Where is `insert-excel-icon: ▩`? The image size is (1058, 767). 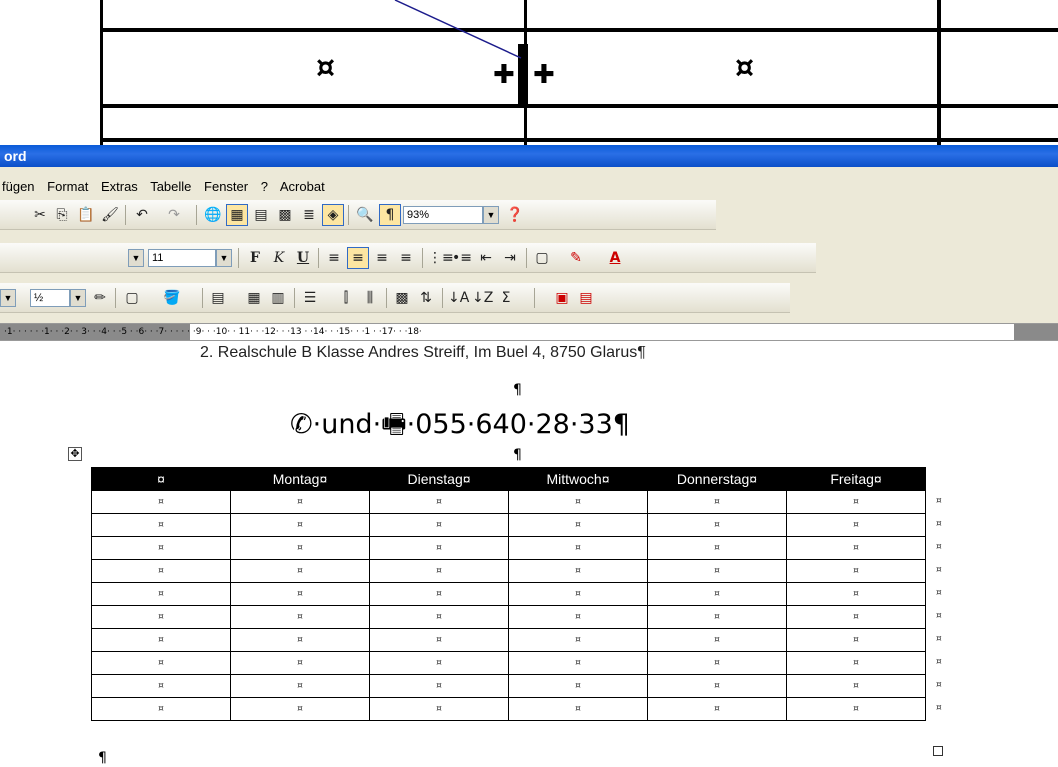
insert-excel-icon: ▩ is located at coordinates (285, 215).